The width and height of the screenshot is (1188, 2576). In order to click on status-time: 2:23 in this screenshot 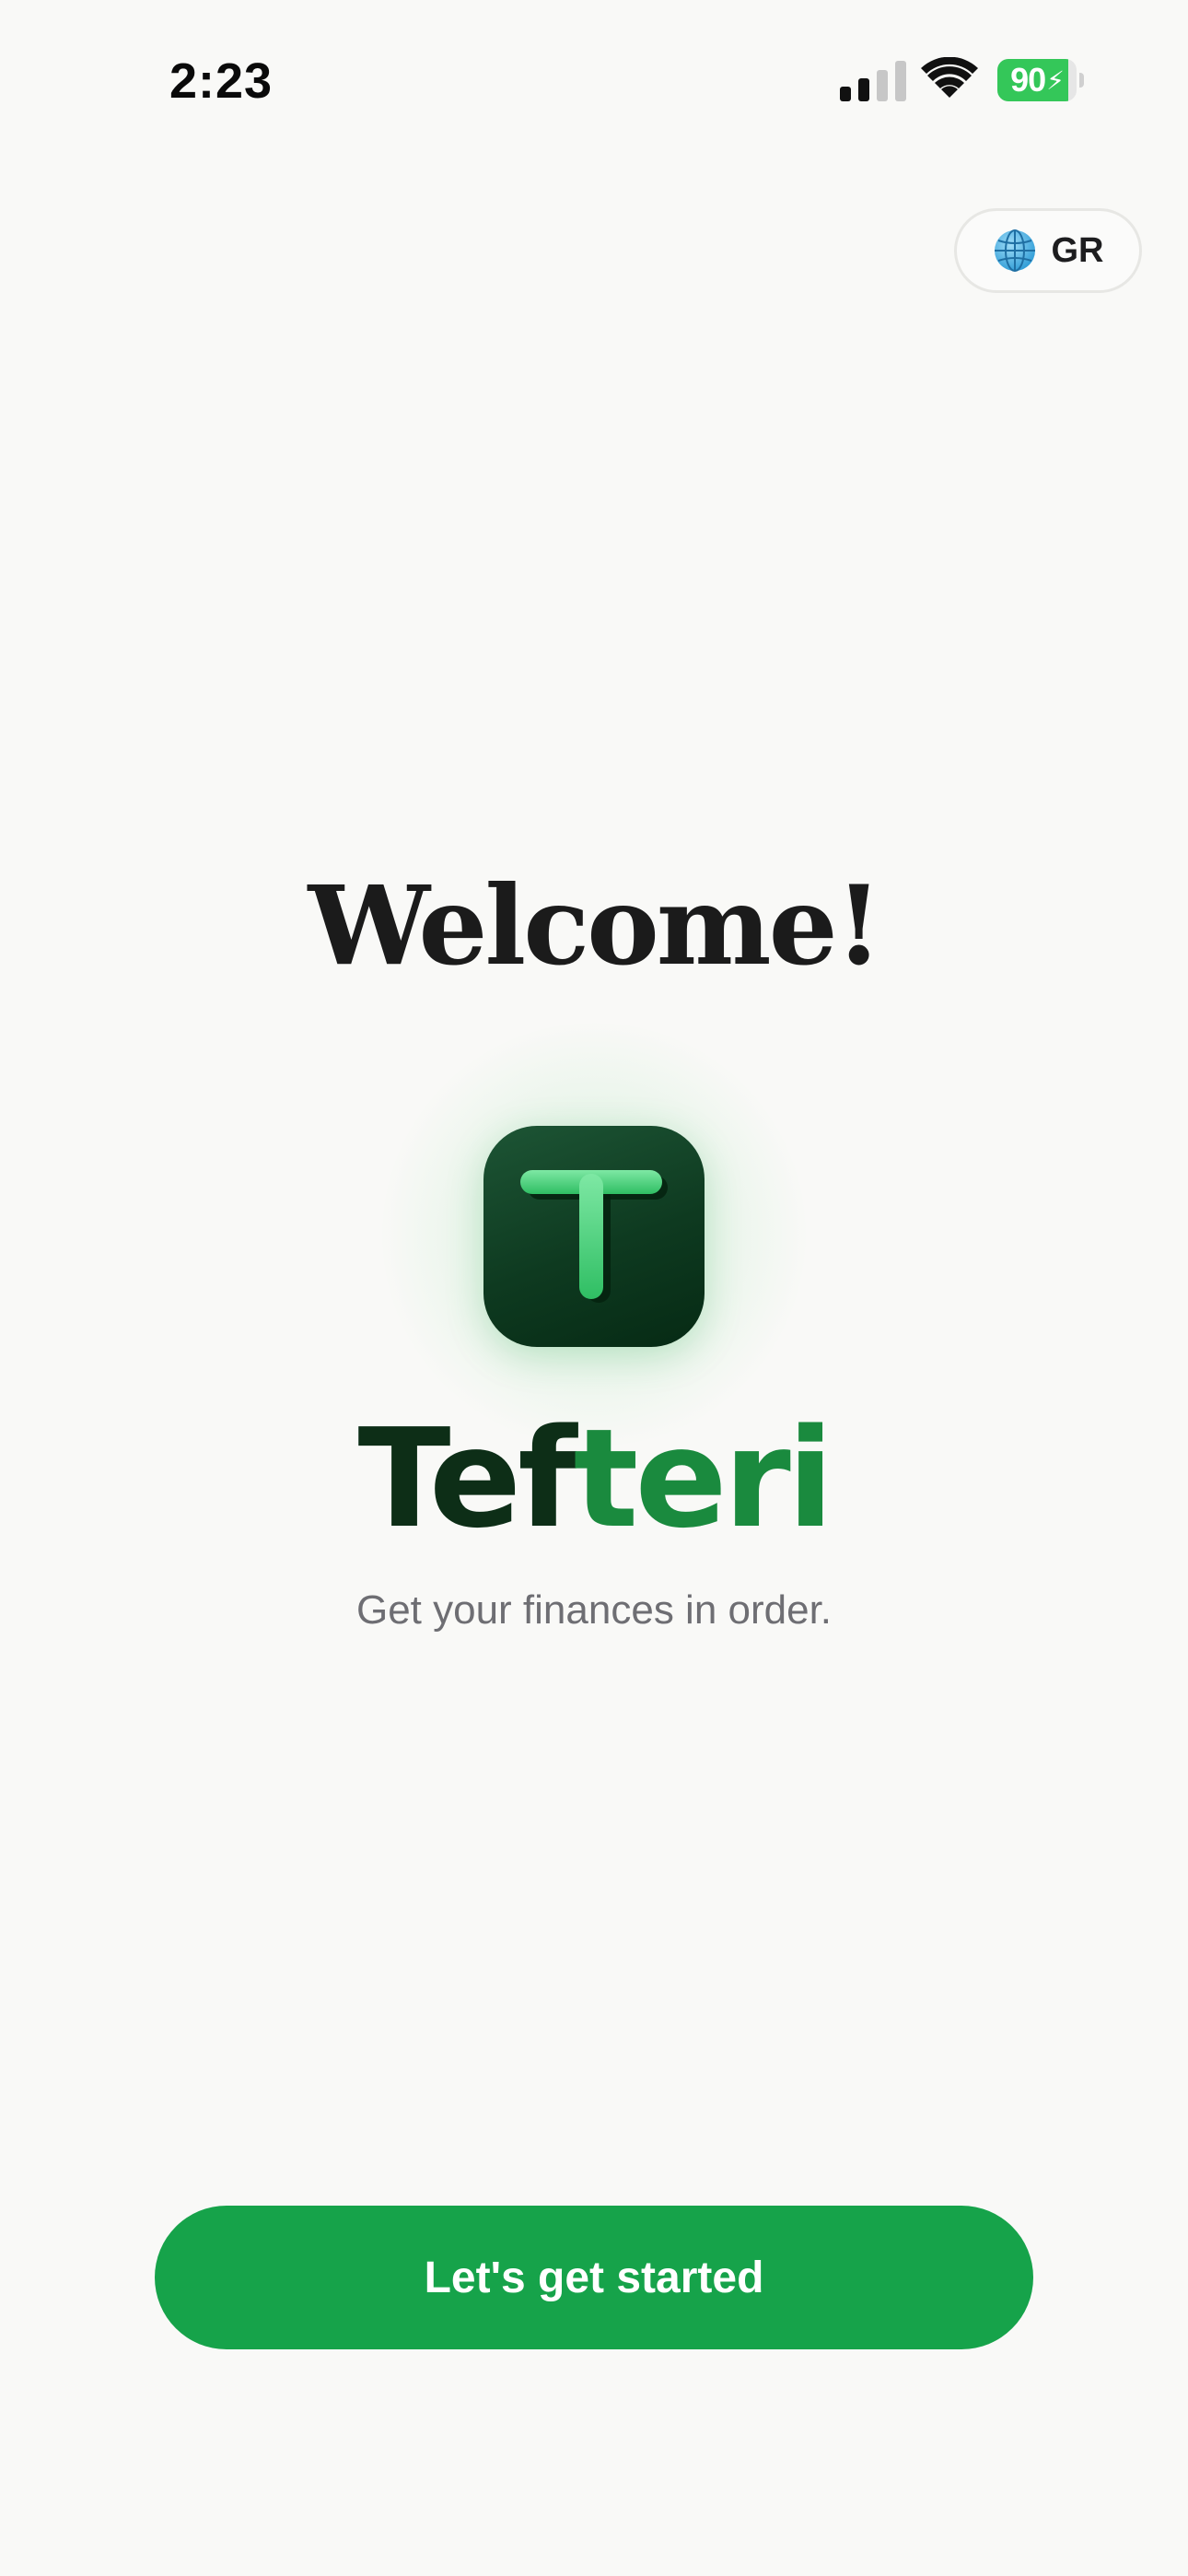, I will do `click(221, 81)`.